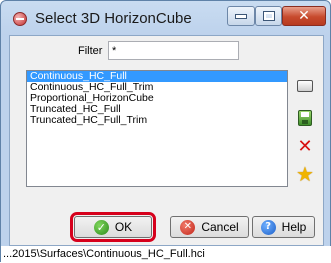 This screenshot has width=331, height=263. I want to click on star-icon: ★, so click(305, 174).